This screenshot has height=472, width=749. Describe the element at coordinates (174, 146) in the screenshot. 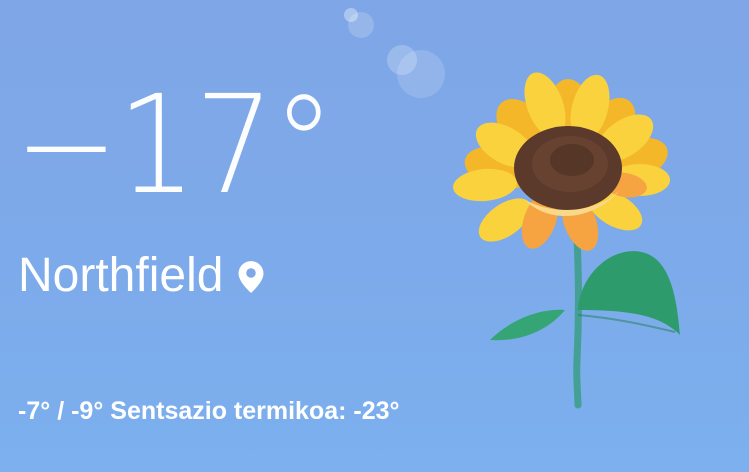

I see `current-temperature: −17°` at that location.